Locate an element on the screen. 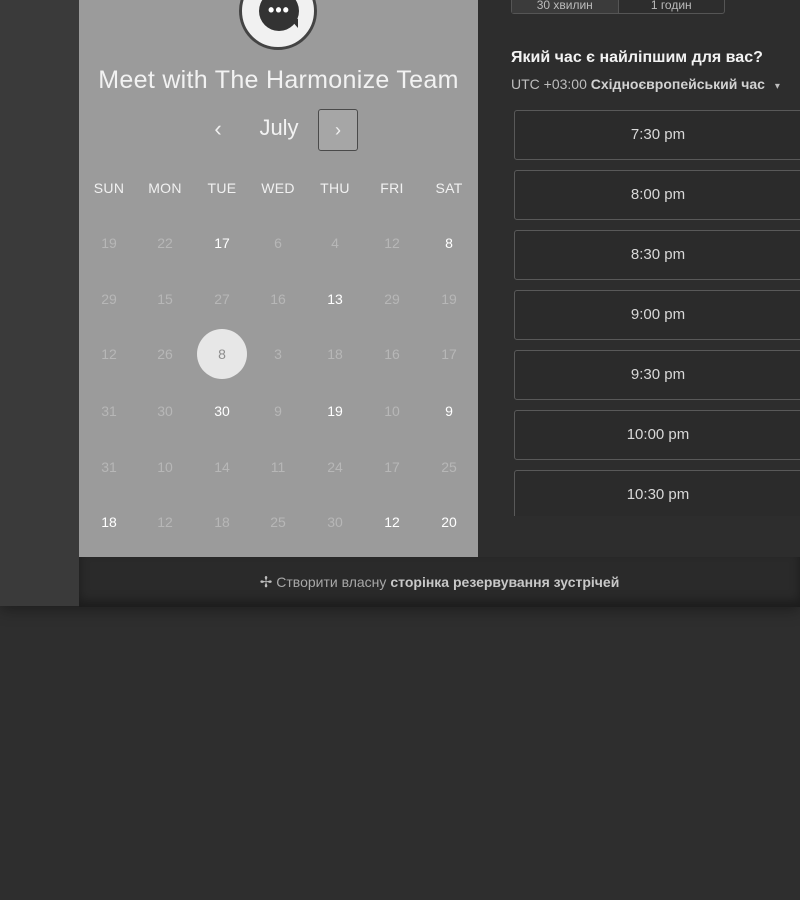 The height and width of the screenshot is (900, 800). unavailable-day: 22 is located at coordinates (165, 243).